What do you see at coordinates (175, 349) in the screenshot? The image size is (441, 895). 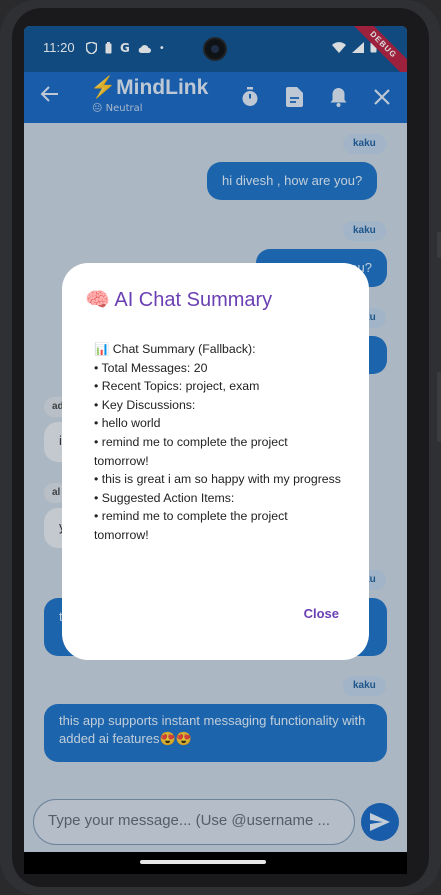 I see `summary-line: 📊 Chat Summary (Fallback):` at bounding box center [175, 349].